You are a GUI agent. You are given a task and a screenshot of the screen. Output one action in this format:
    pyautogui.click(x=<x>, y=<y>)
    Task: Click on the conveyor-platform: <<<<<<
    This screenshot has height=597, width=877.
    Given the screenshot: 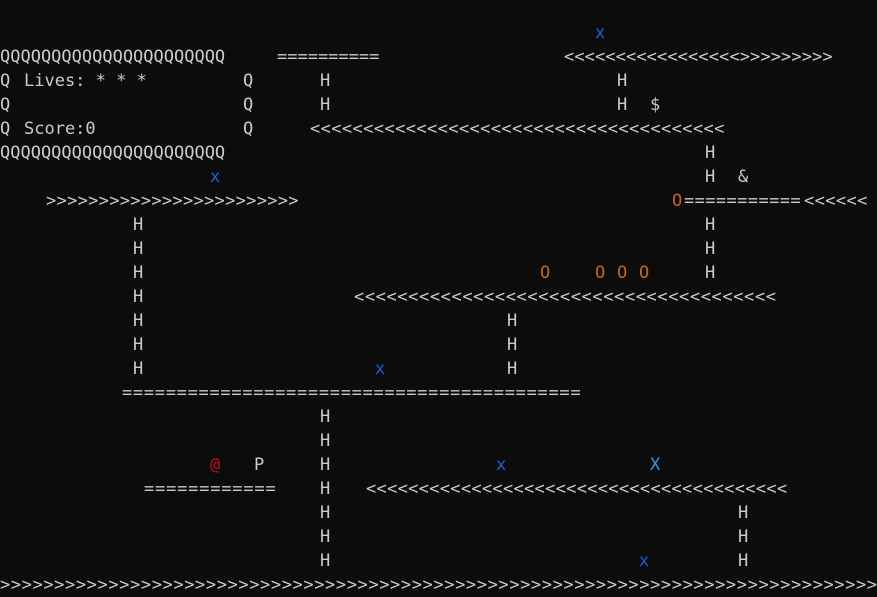 What is the action you would take?
    pyautogui.click(x=836, y=201)
    